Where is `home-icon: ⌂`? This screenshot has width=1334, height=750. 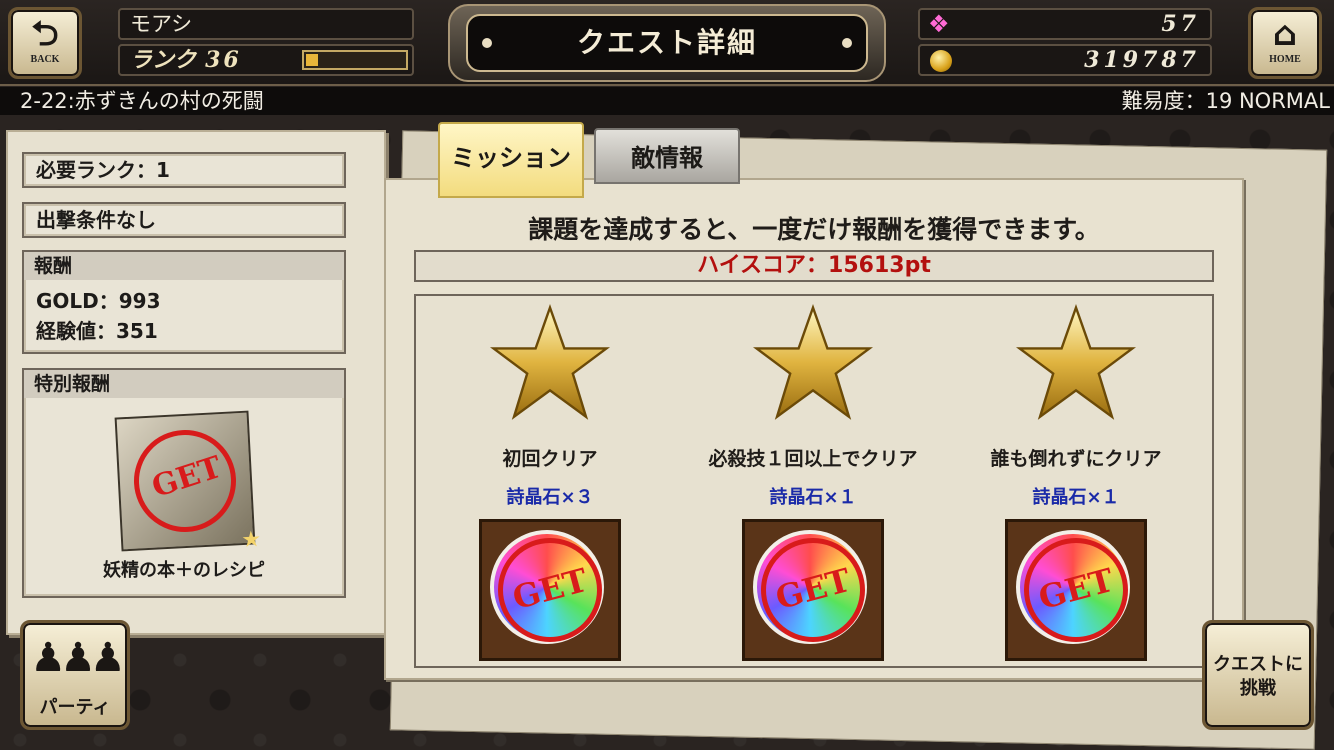 home-icon: ⌂ is located at coordinates (1285, 34).